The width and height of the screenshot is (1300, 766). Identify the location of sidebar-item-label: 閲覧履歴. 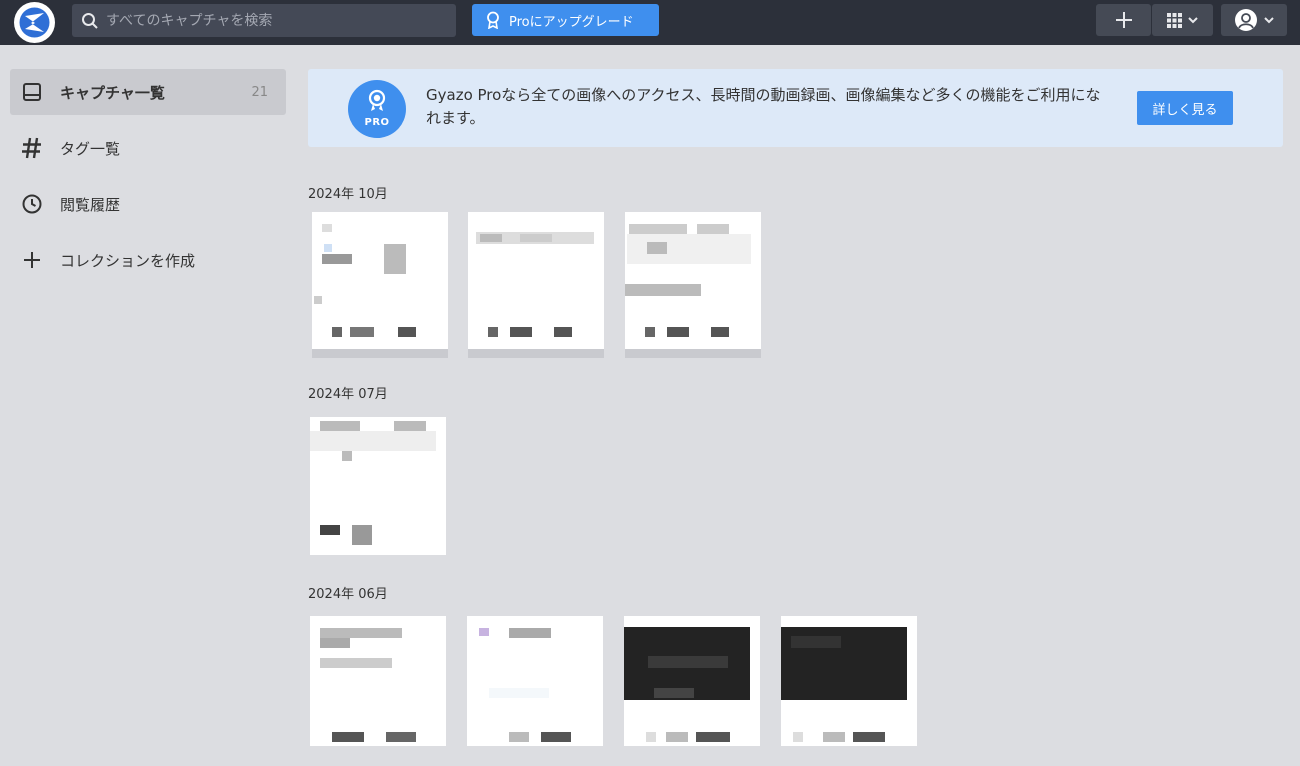
(90, 204).